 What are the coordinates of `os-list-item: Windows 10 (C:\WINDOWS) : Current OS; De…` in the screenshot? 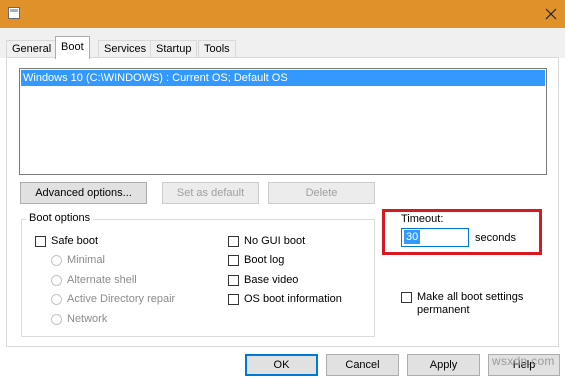 It's located at (283, 78).